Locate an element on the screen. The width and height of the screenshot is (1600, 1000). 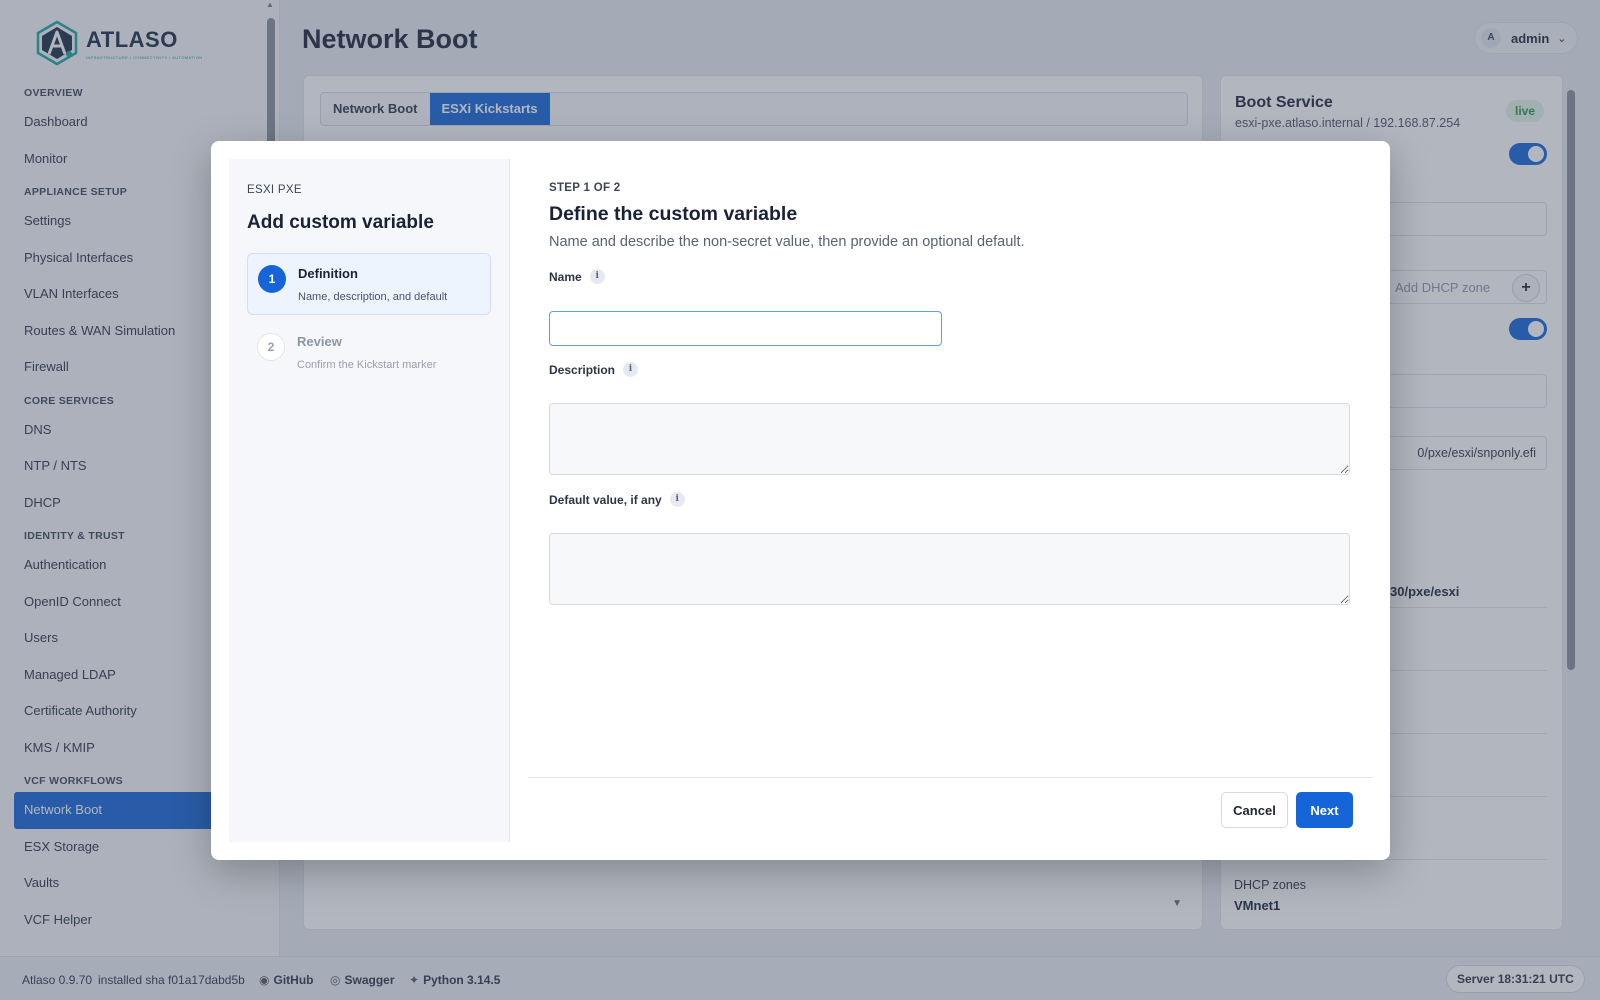
step-title: Review is located at coordinates (319, 341).